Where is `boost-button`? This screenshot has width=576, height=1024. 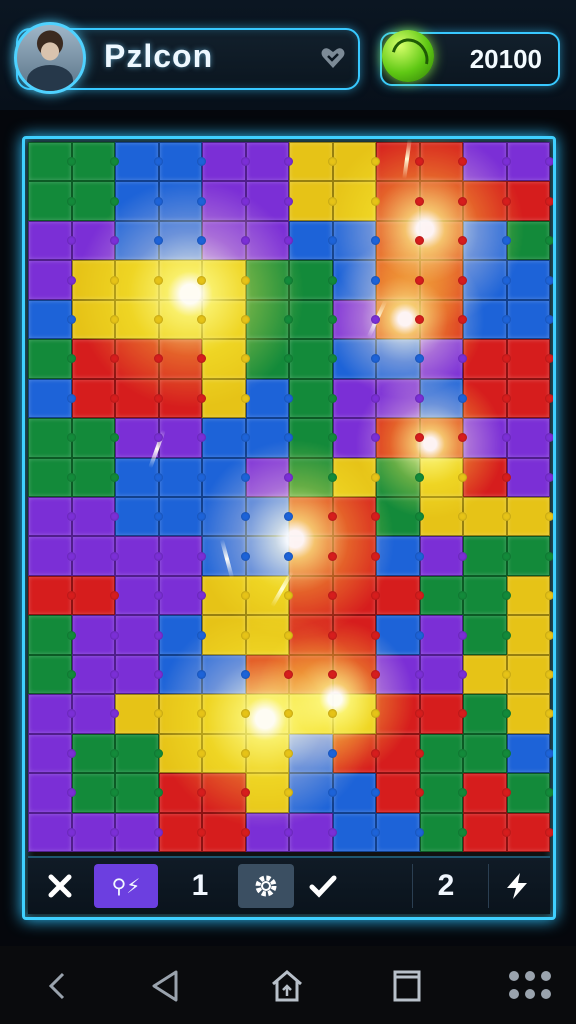 boost-button is located at coordinates (516, 886).